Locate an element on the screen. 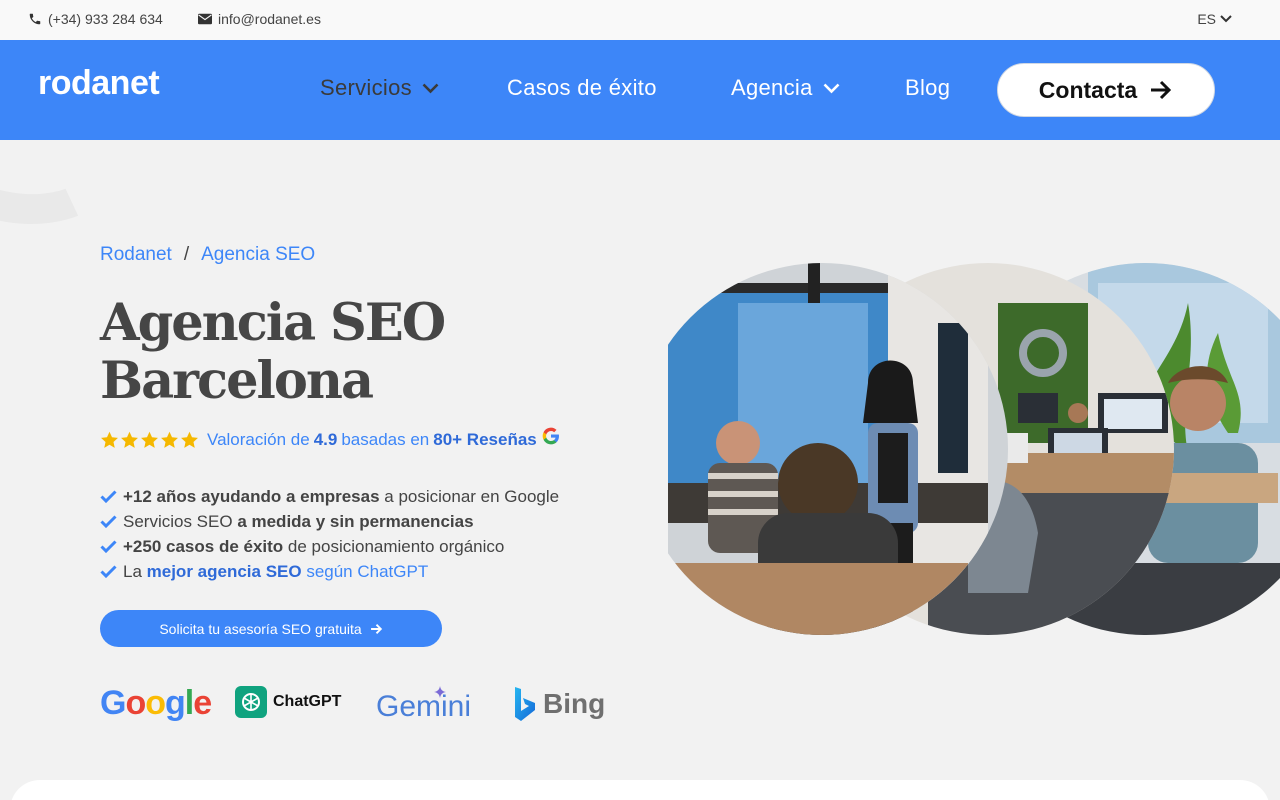 The image size is (1280, 800). google-logo: Google is located at coordinates (156, 703).